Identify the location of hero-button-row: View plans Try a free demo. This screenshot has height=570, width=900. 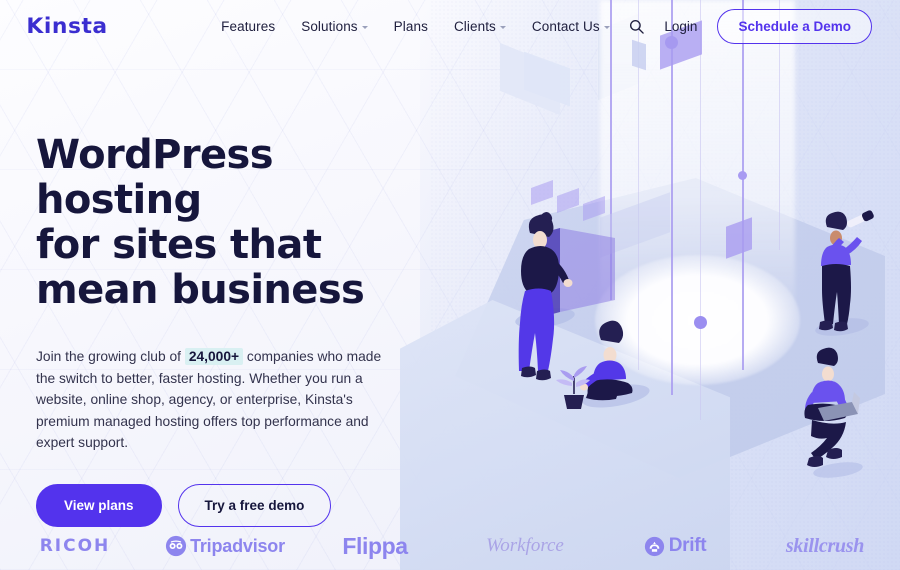
(236, 505).